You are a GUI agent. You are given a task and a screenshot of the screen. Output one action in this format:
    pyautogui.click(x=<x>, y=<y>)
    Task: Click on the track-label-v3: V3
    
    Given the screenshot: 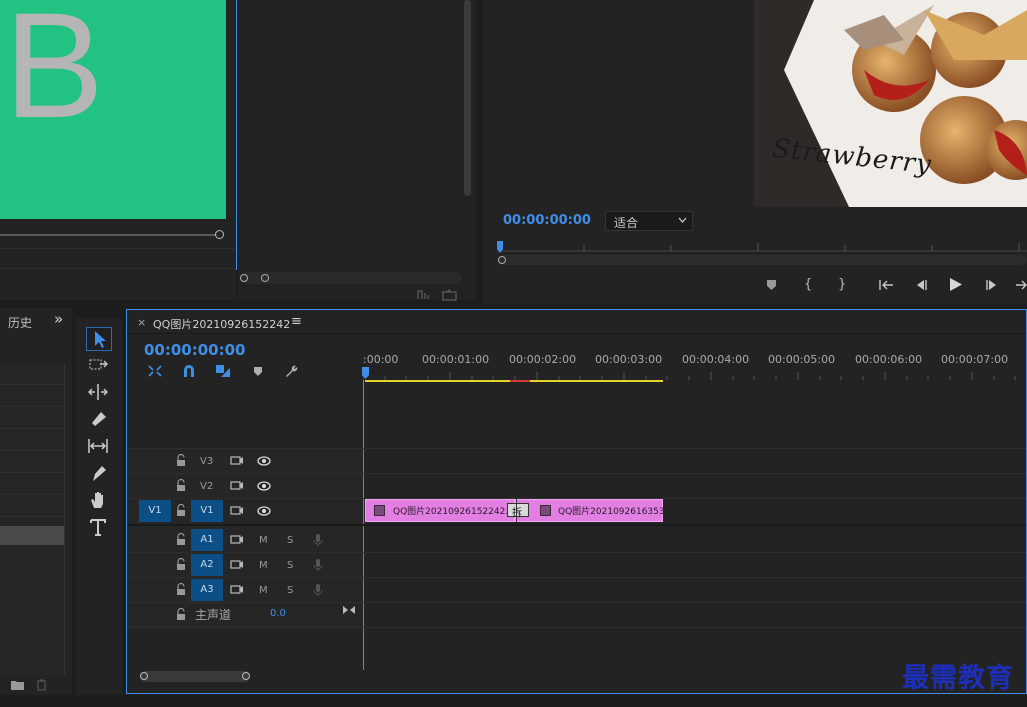 What is the action you would take?
    pyautogui.click(x=207, y=461)
    